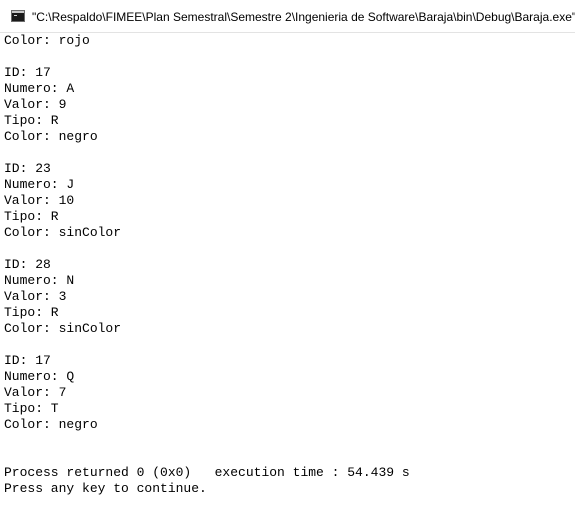  What do you see at coordinates (39, 88) in the screenshot?
I see `console-line: Numero: A` at bounding box center [39, 88].